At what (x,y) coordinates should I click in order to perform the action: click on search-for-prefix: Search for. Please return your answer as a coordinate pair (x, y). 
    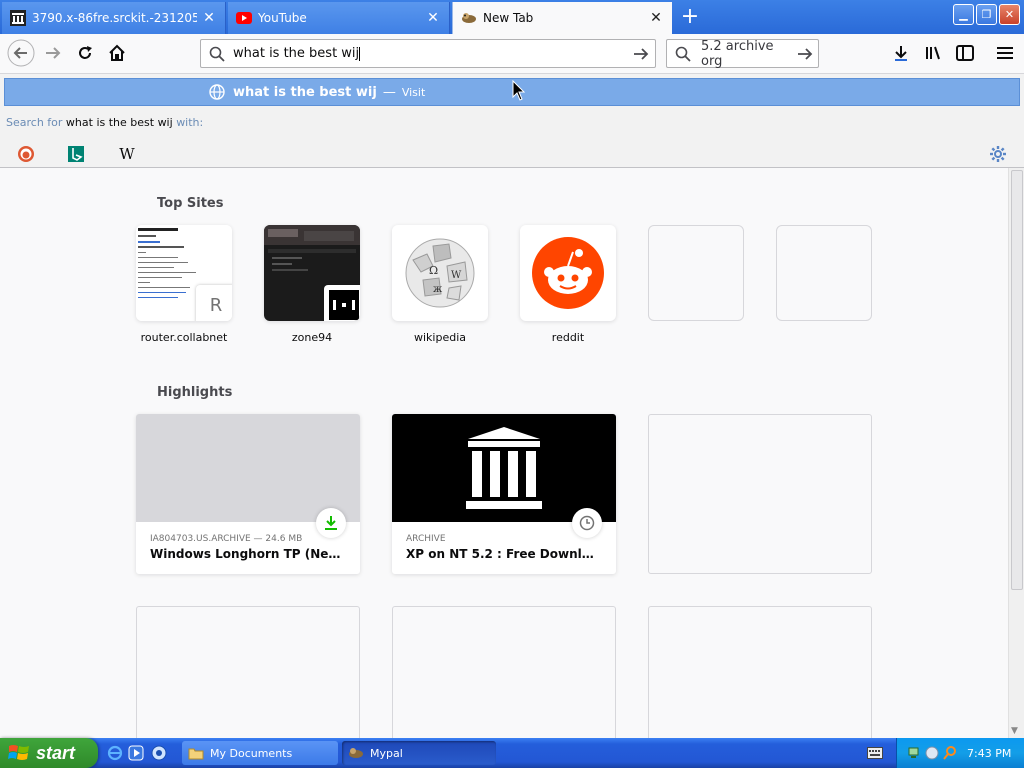
    Looking at the image, I should click on (34, 122).